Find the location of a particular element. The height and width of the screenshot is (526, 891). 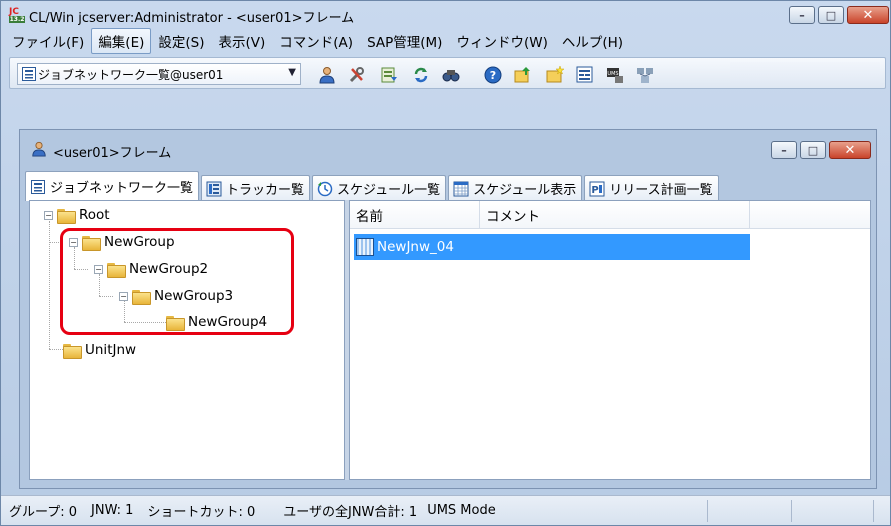

menu-sap: SAP管理(M) is located at coordinates (404, 41).